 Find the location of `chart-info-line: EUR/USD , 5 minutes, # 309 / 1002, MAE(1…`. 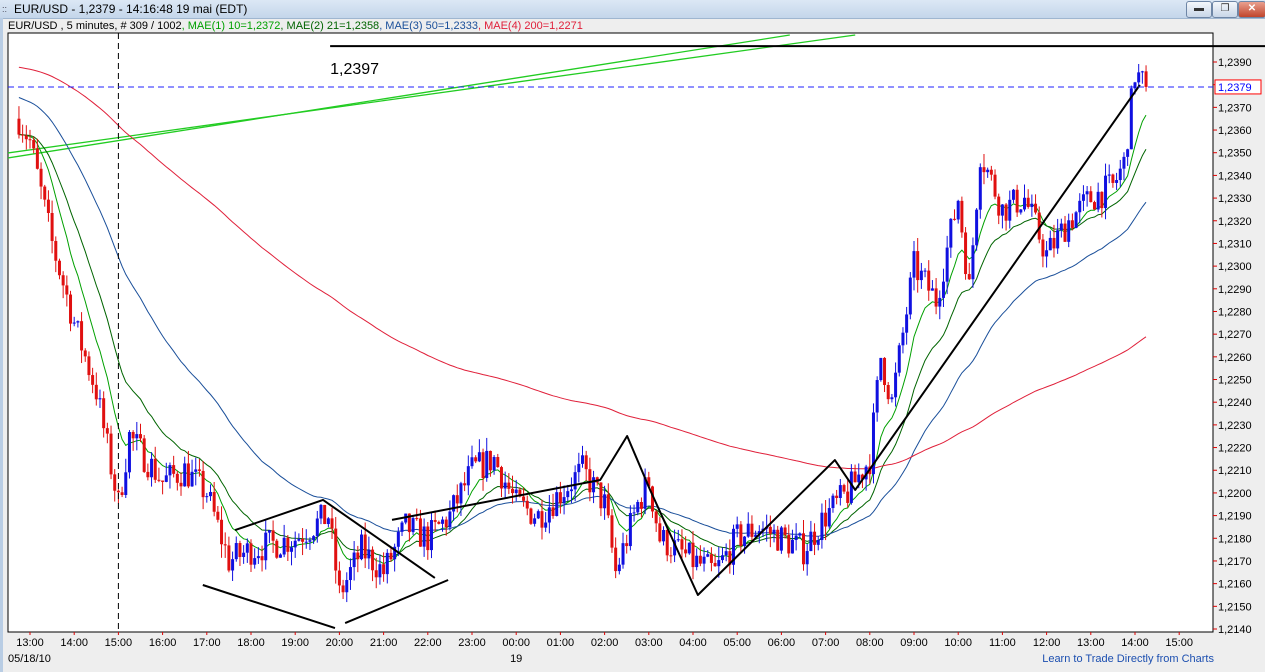

chart-info-line: EUR/USD , 5 minutes, # 309 / 1002, MAE(1… is located at coordinates (295, 26).